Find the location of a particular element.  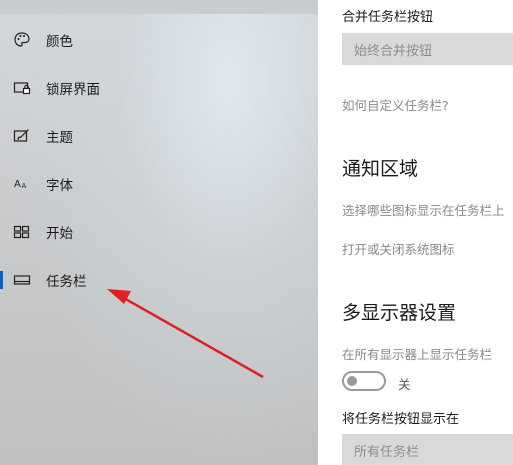

sidebar-item-label: 颜色 is located at coordinates (59, 42).